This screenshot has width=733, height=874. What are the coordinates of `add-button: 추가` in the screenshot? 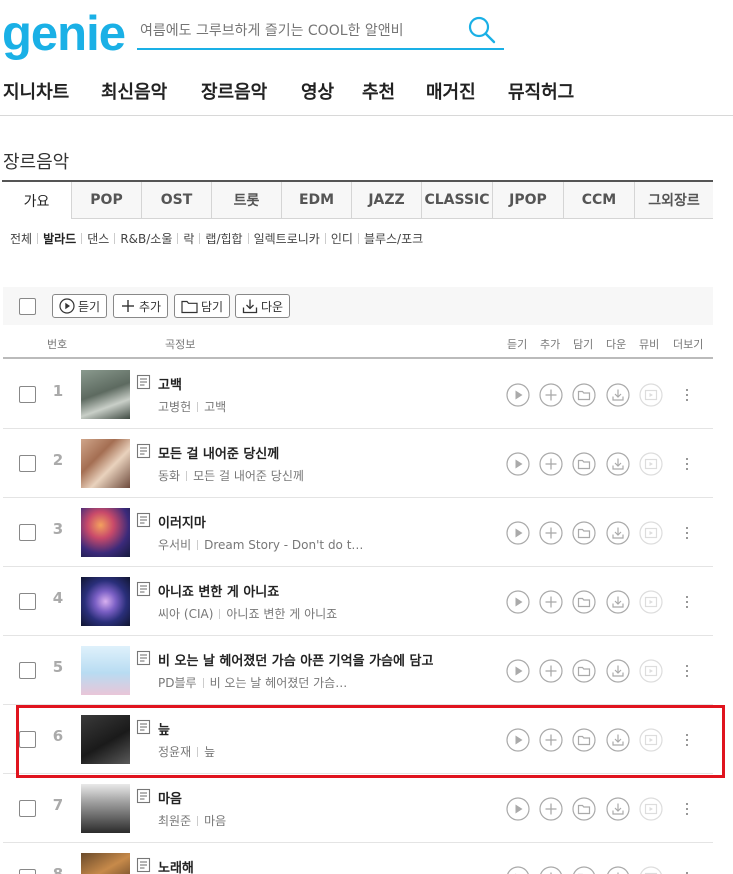 It's located at (141, 306).